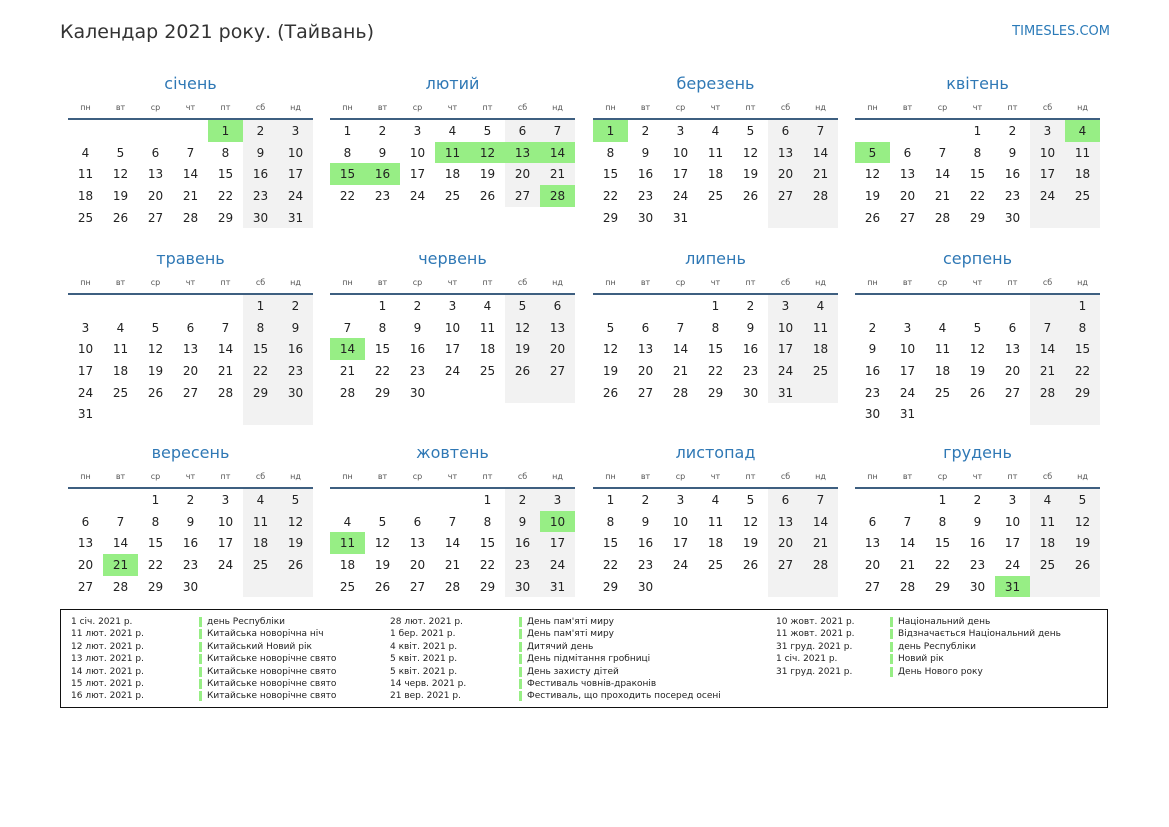 The image size is (1169, 827). I want to click on day-cell: 31, so click(295, 217).